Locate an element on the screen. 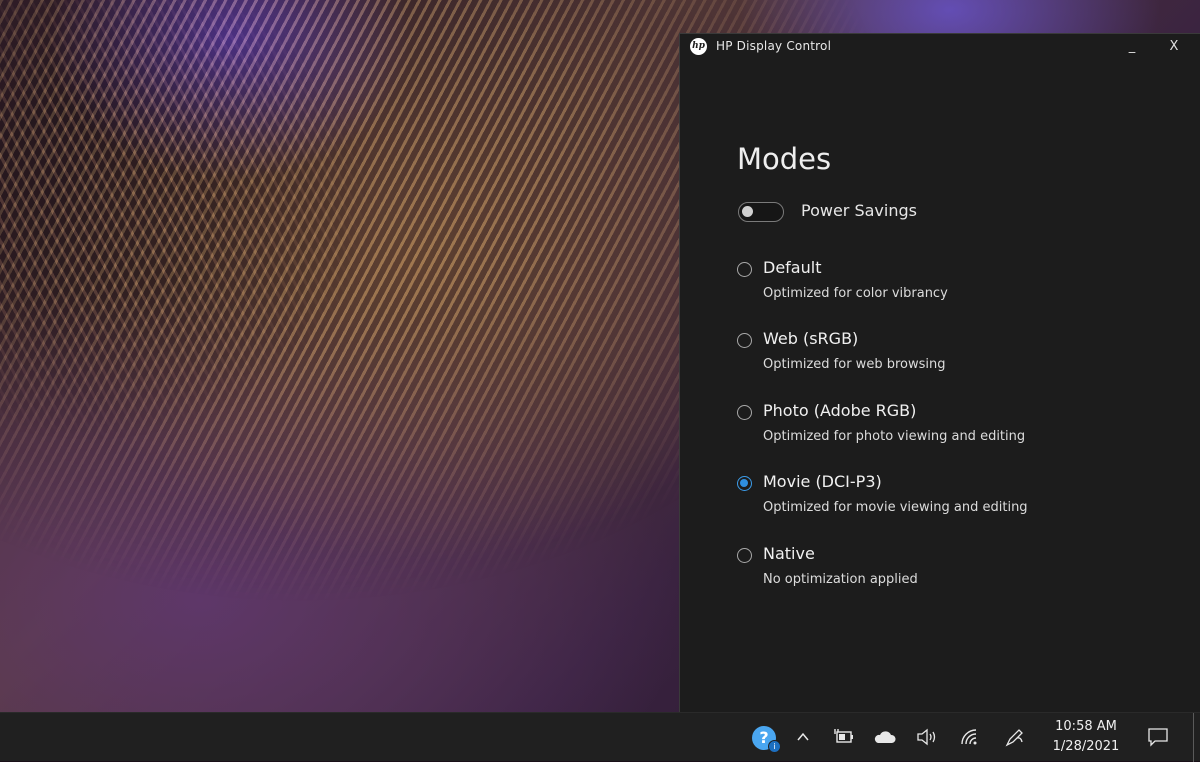 This screenshot has height=762, width=1200. minimize-button: _ is located at coordinates (1132, 48).